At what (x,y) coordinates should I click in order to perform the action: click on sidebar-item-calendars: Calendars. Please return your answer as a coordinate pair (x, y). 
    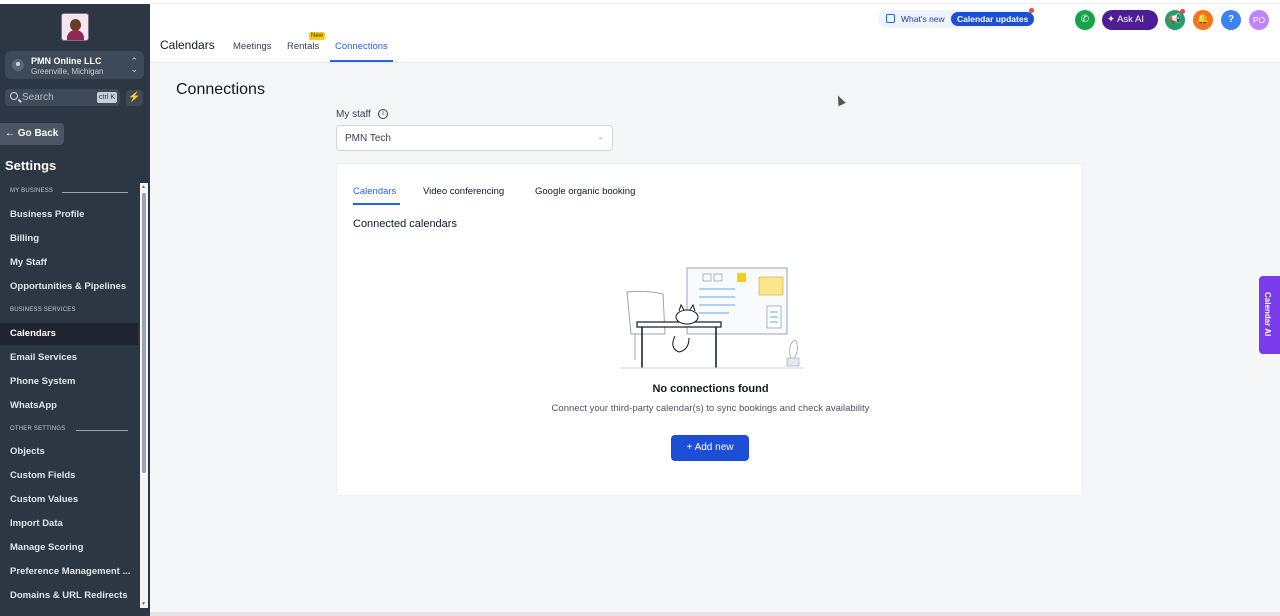
    Looking at the image, I should click on (69, 334).